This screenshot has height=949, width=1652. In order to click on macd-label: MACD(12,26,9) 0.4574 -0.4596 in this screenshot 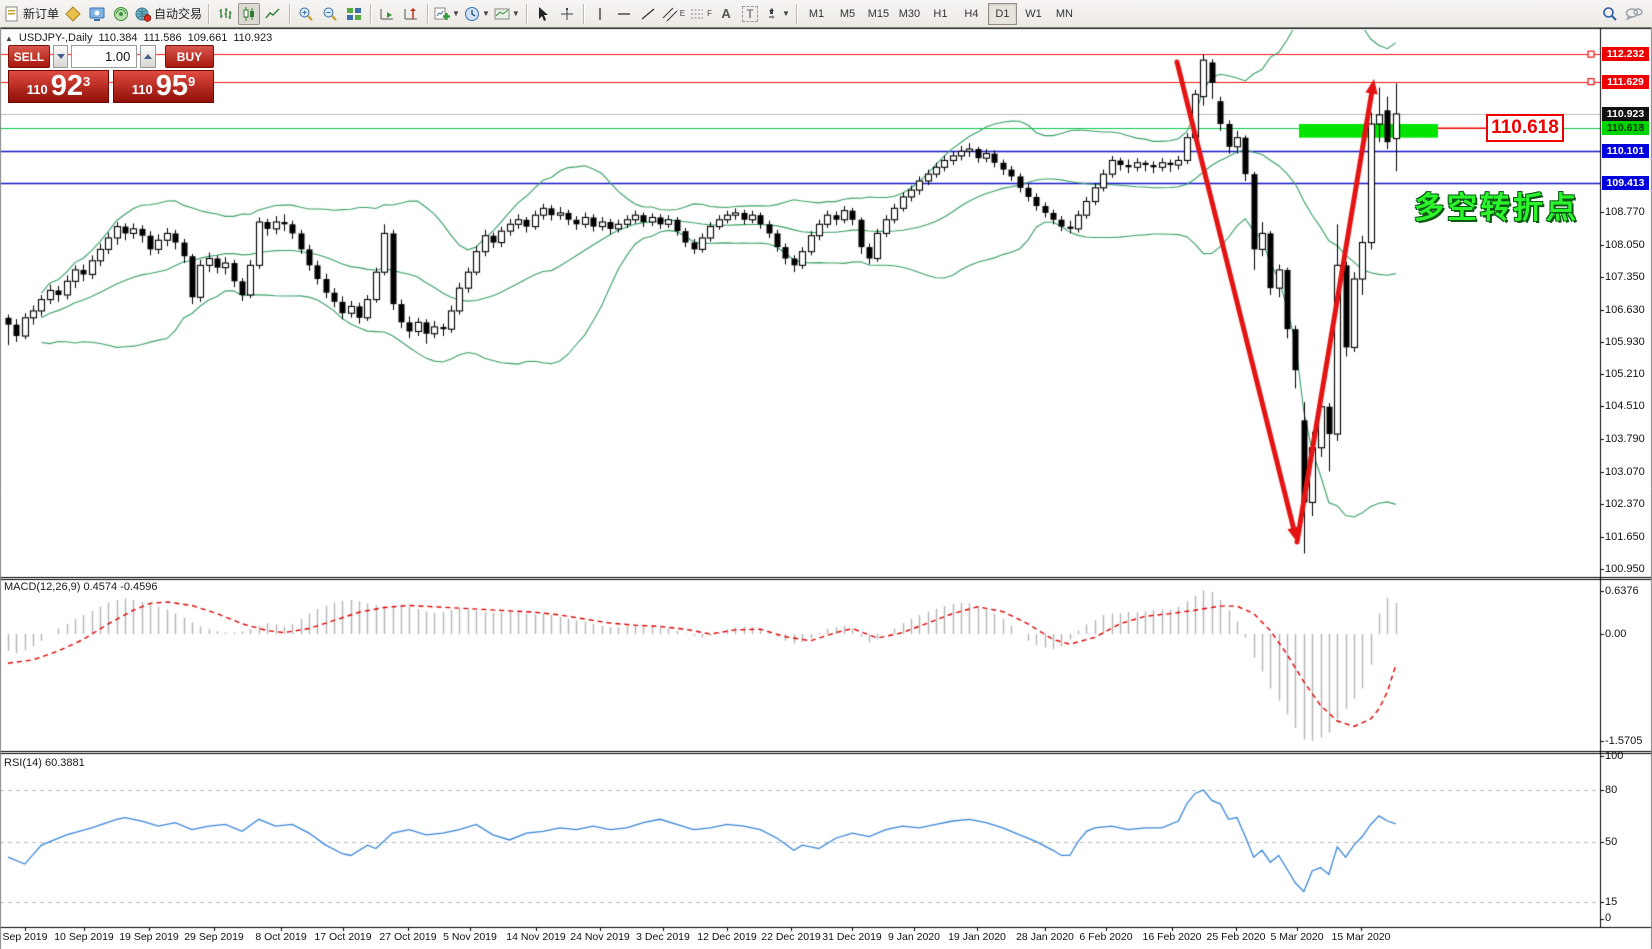, I will do `click(81, 587)`.